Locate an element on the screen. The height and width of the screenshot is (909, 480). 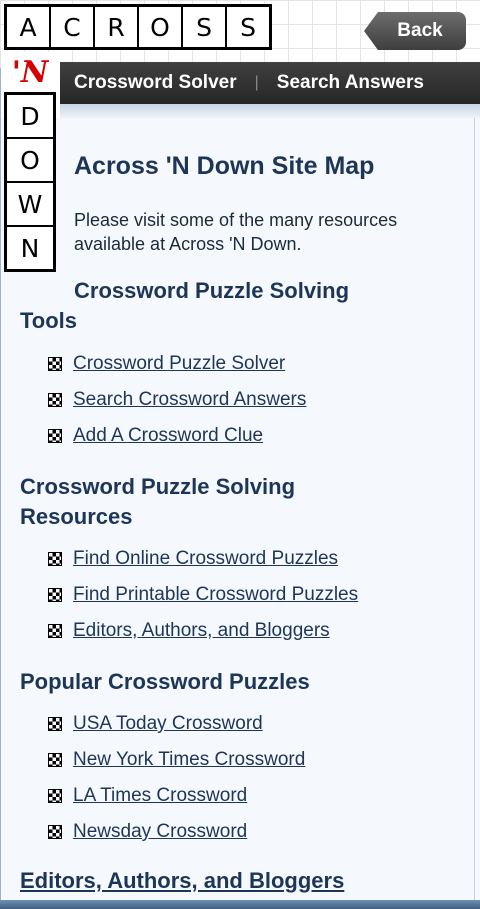
list-item: Add A Crossword Clue is located at coordinates (177, 436).